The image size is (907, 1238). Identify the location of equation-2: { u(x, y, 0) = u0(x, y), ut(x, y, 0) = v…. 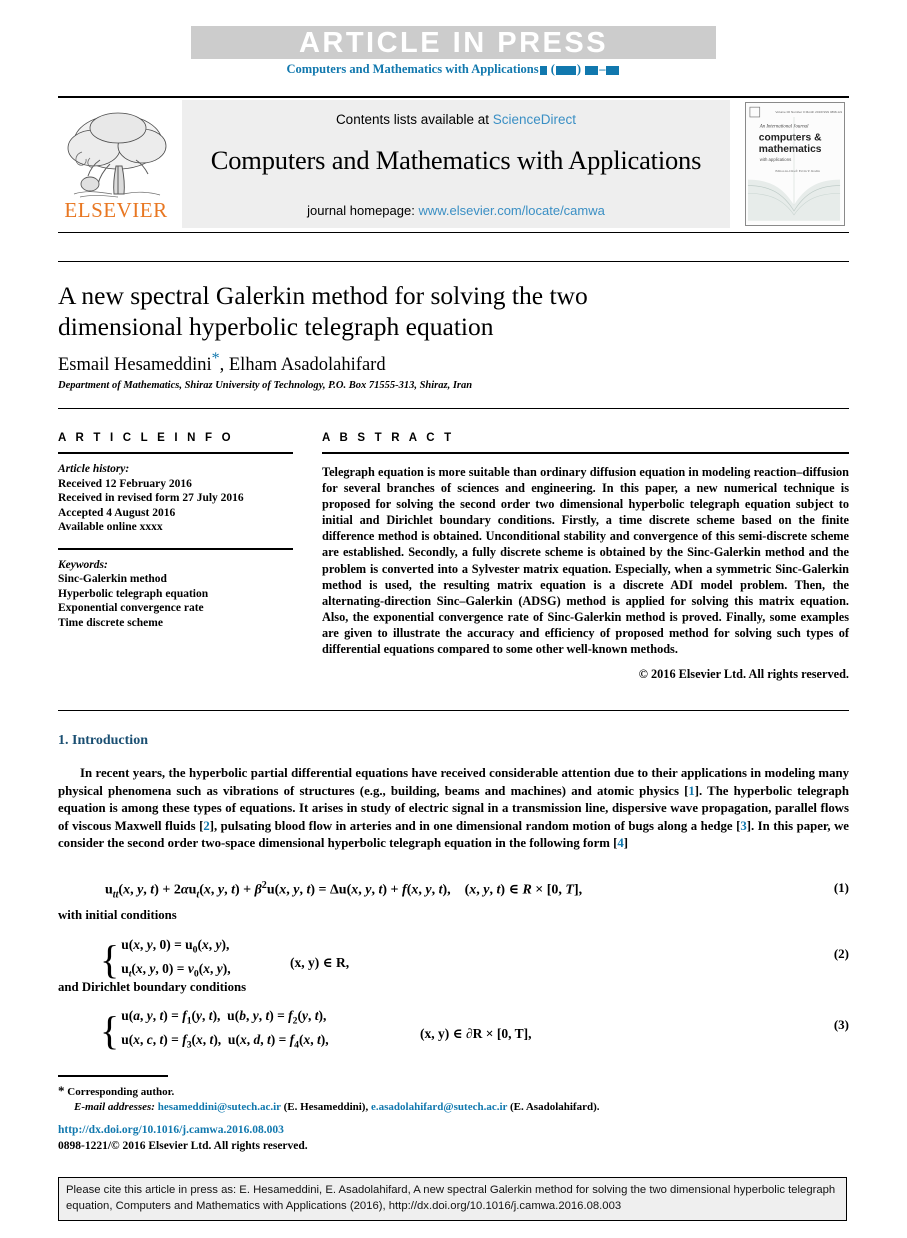
(165, 959).